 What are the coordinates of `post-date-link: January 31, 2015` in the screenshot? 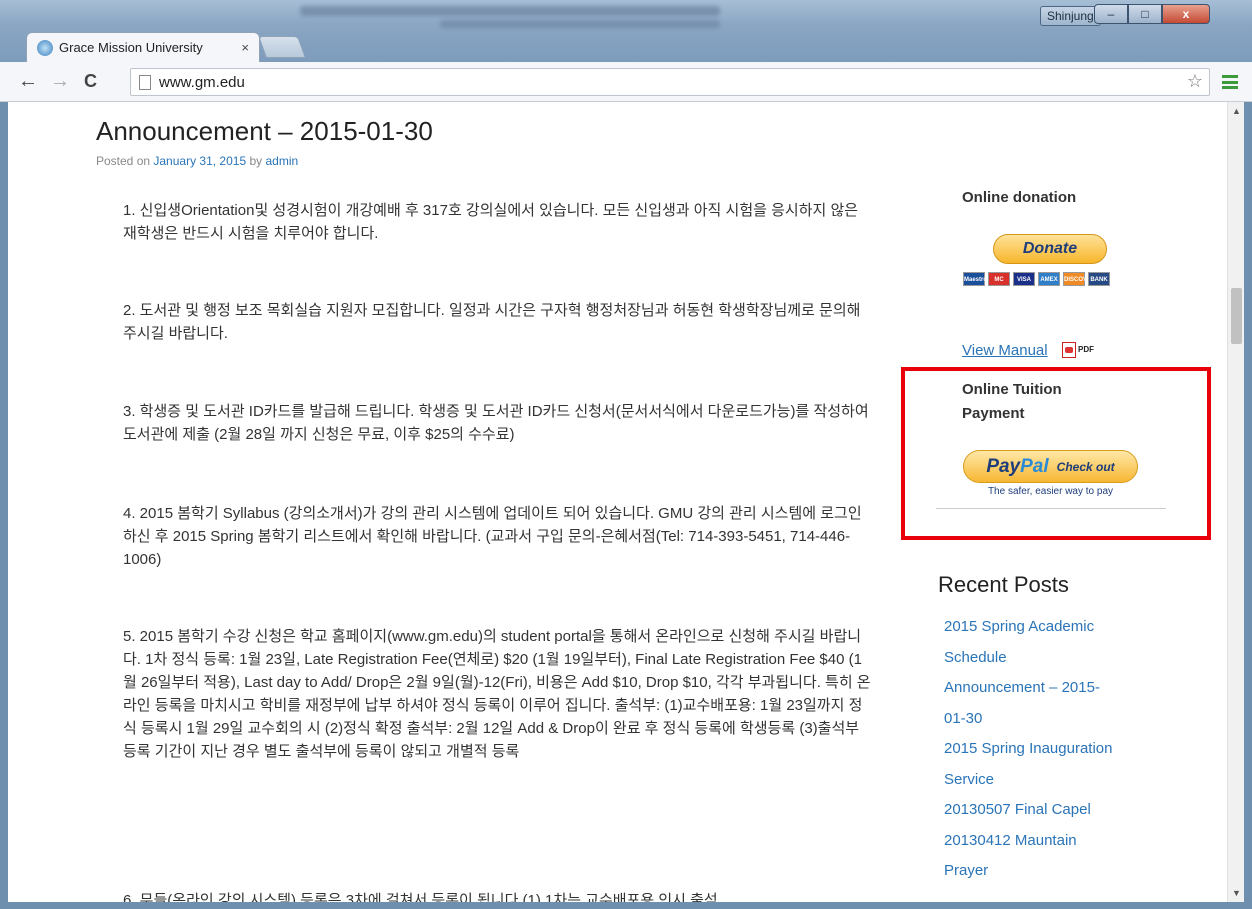 It's located at (199, 161).